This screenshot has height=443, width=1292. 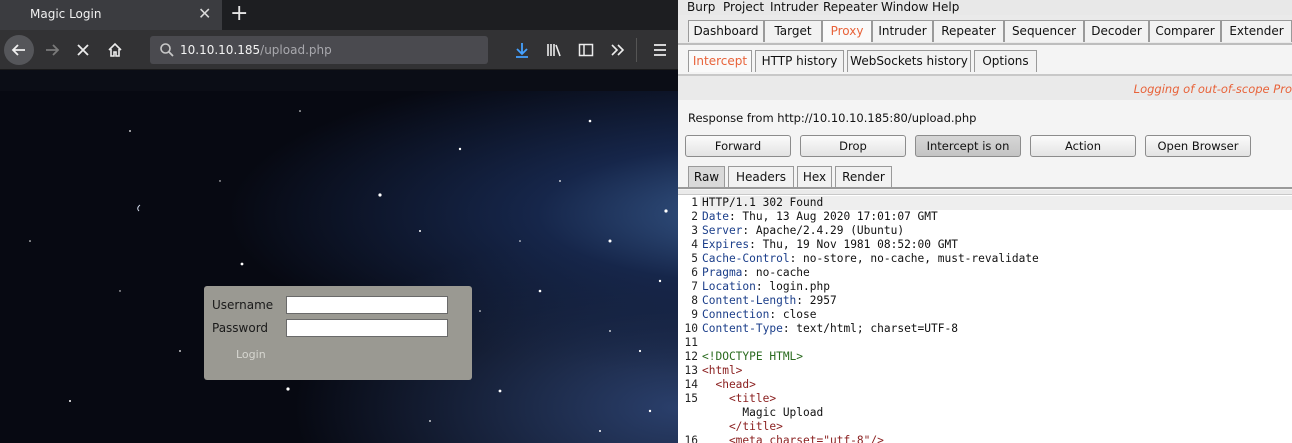 I want to click on password-input, so click(x=367, y=328).